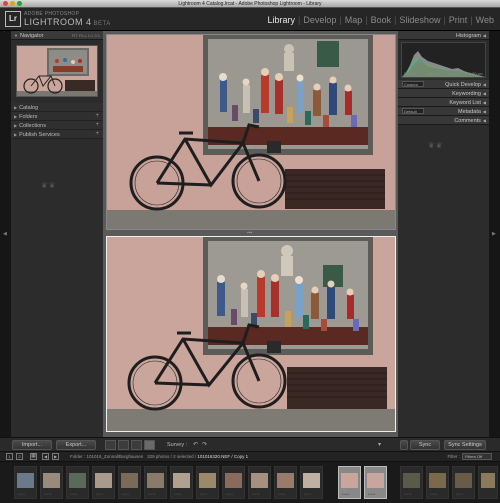  Describe the element at coordinates (463, 85) in the screenshot. I see `quick-develop-label: Quick Develop` at that location.